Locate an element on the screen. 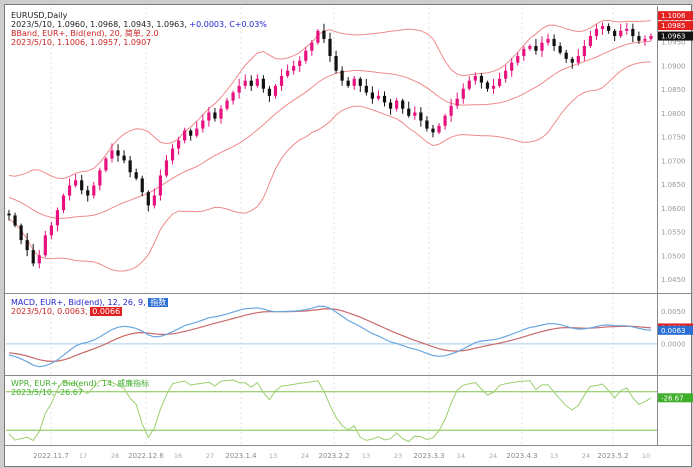 The image size is (693, 468). bollinger-values-label: 2023/5/10, 1.1006, 1.0957, 1.0907 is located at coordinates (81, 42).